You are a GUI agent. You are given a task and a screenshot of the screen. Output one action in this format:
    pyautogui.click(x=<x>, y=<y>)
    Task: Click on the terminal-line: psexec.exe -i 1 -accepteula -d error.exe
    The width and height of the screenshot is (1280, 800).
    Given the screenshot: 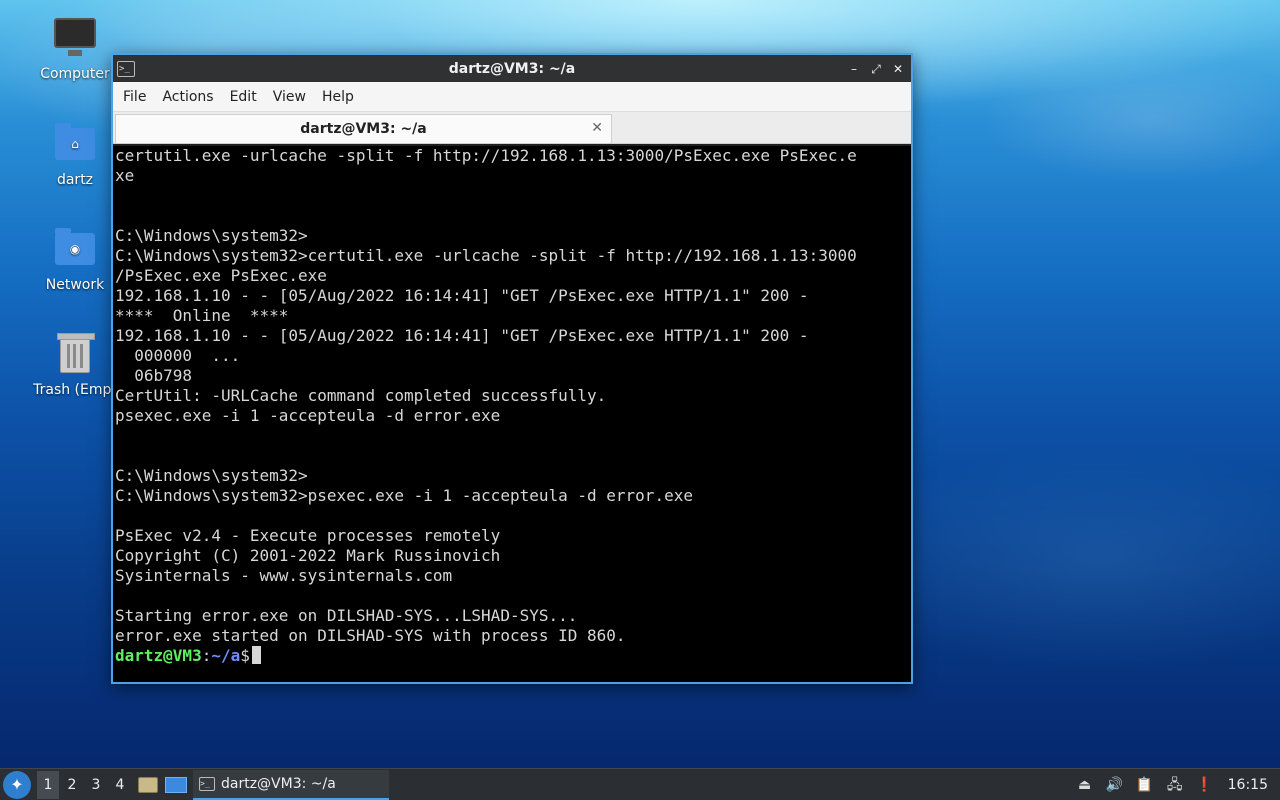 What is the action you would take?
    pyautogui.click(x=308, y=415)
    